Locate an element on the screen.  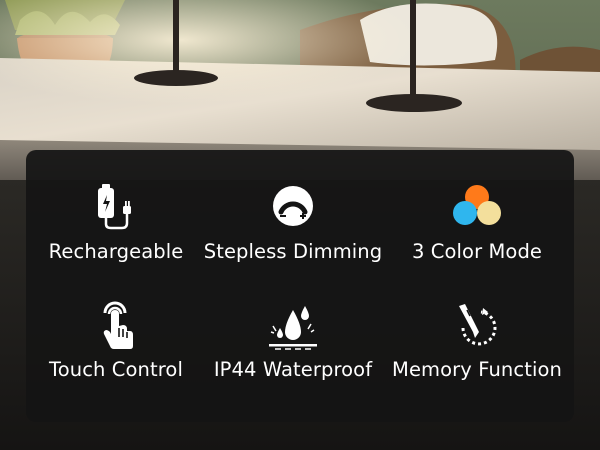
feature-touch-control: Touch Control is located at coordinates (116, 355).